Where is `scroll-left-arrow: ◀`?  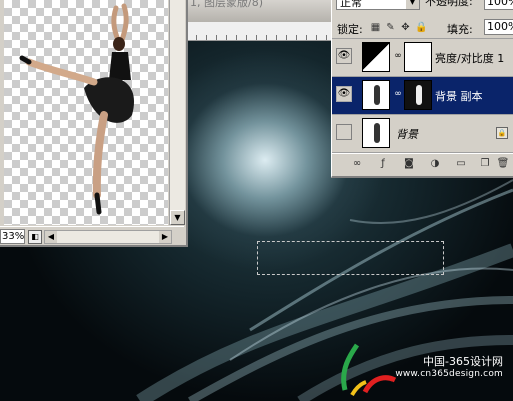 scroll-left-arrow: ◀ is located at coordinates (51, 237).